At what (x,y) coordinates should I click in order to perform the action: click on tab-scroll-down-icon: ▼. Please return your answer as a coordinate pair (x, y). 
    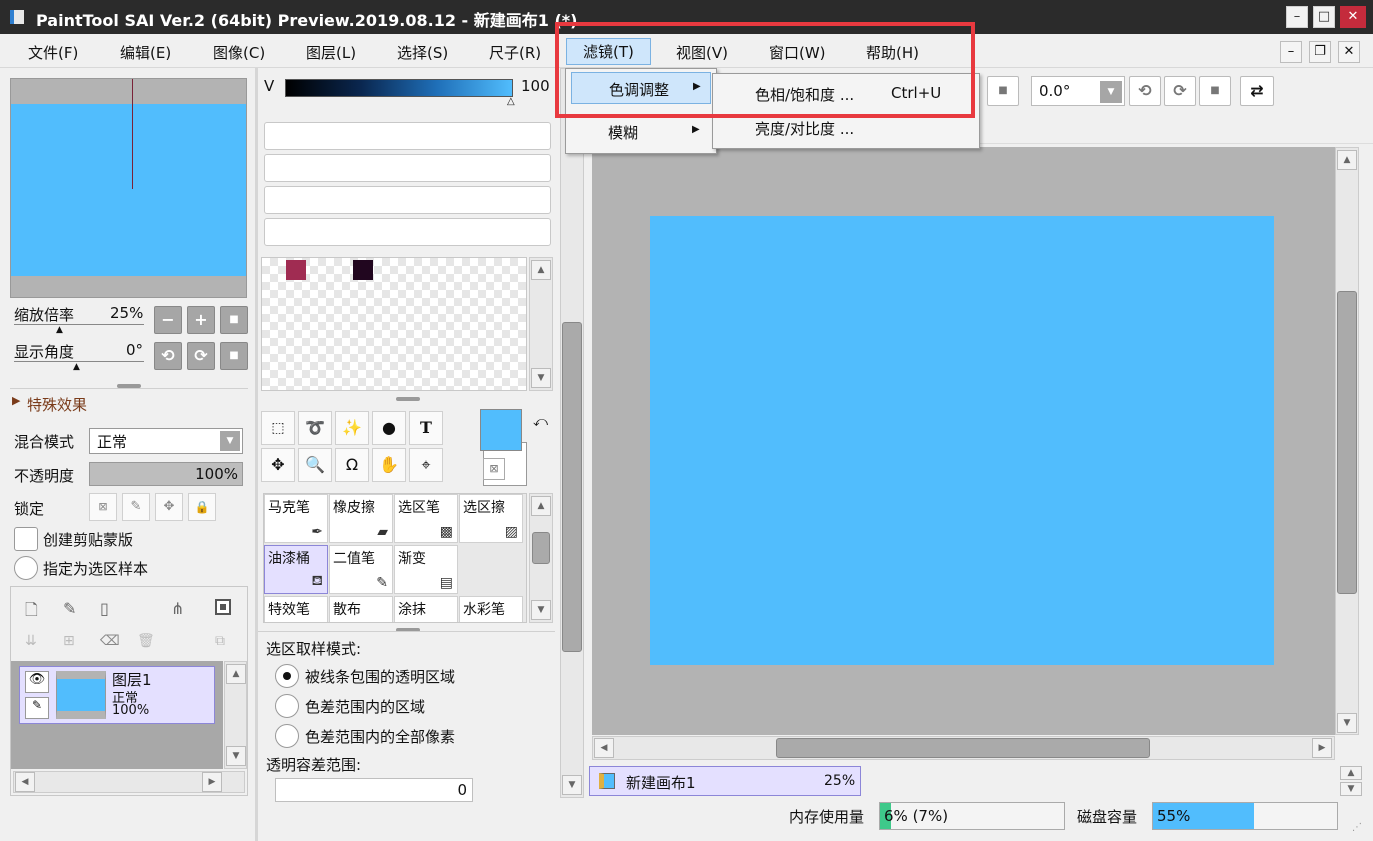
    Looking at the image, I should click on (1351, 789).